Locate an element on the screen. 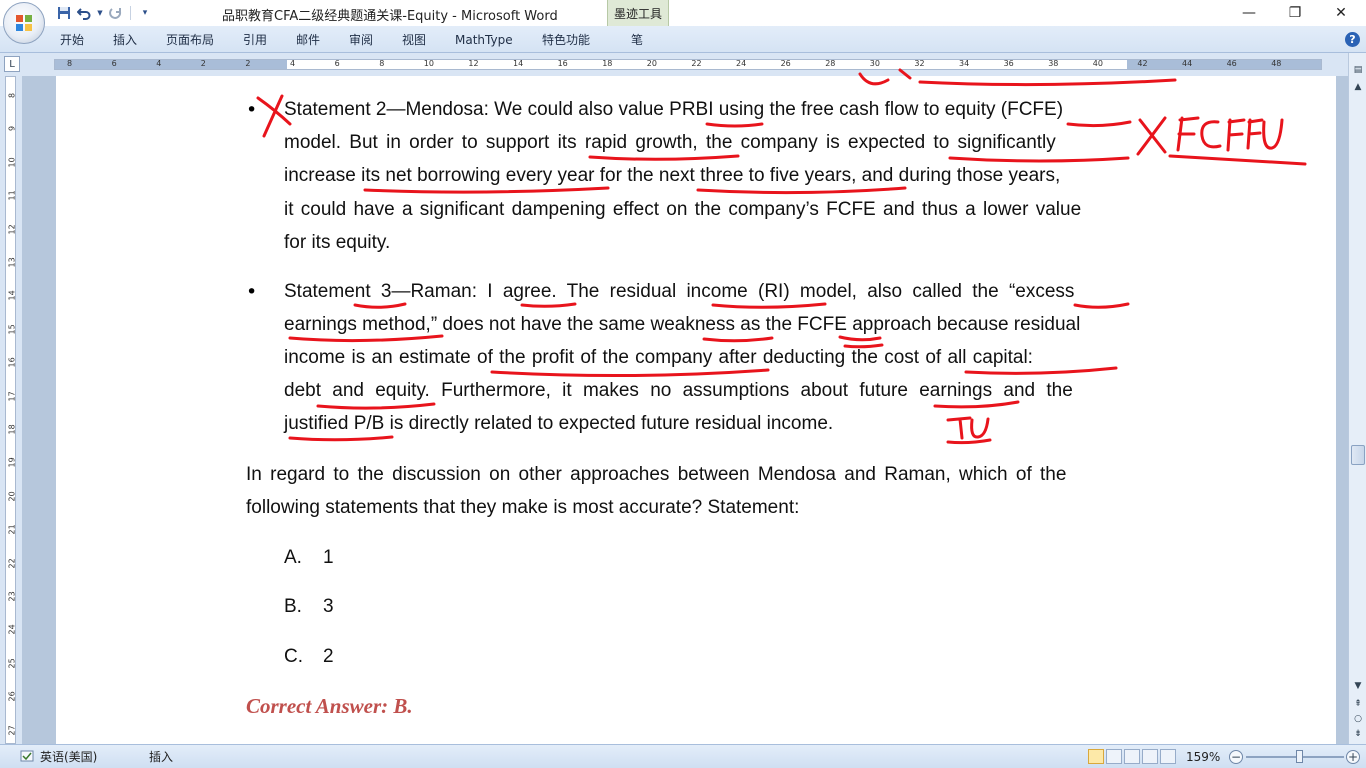 The width and height of the screenshot is (1366, 768). redo-icon is located at coordinates (116, 13).